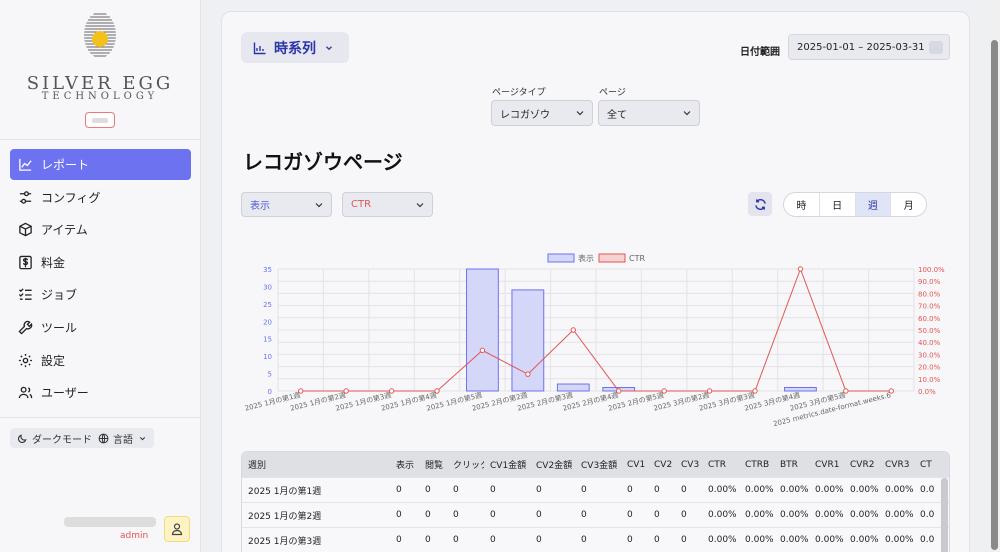 This screenshot has width=1000, height=552. Describe the element at coordinates (100, 70) in the screenshot. I see `logo: SILVER EGG TECHNOLOGY` at that location.